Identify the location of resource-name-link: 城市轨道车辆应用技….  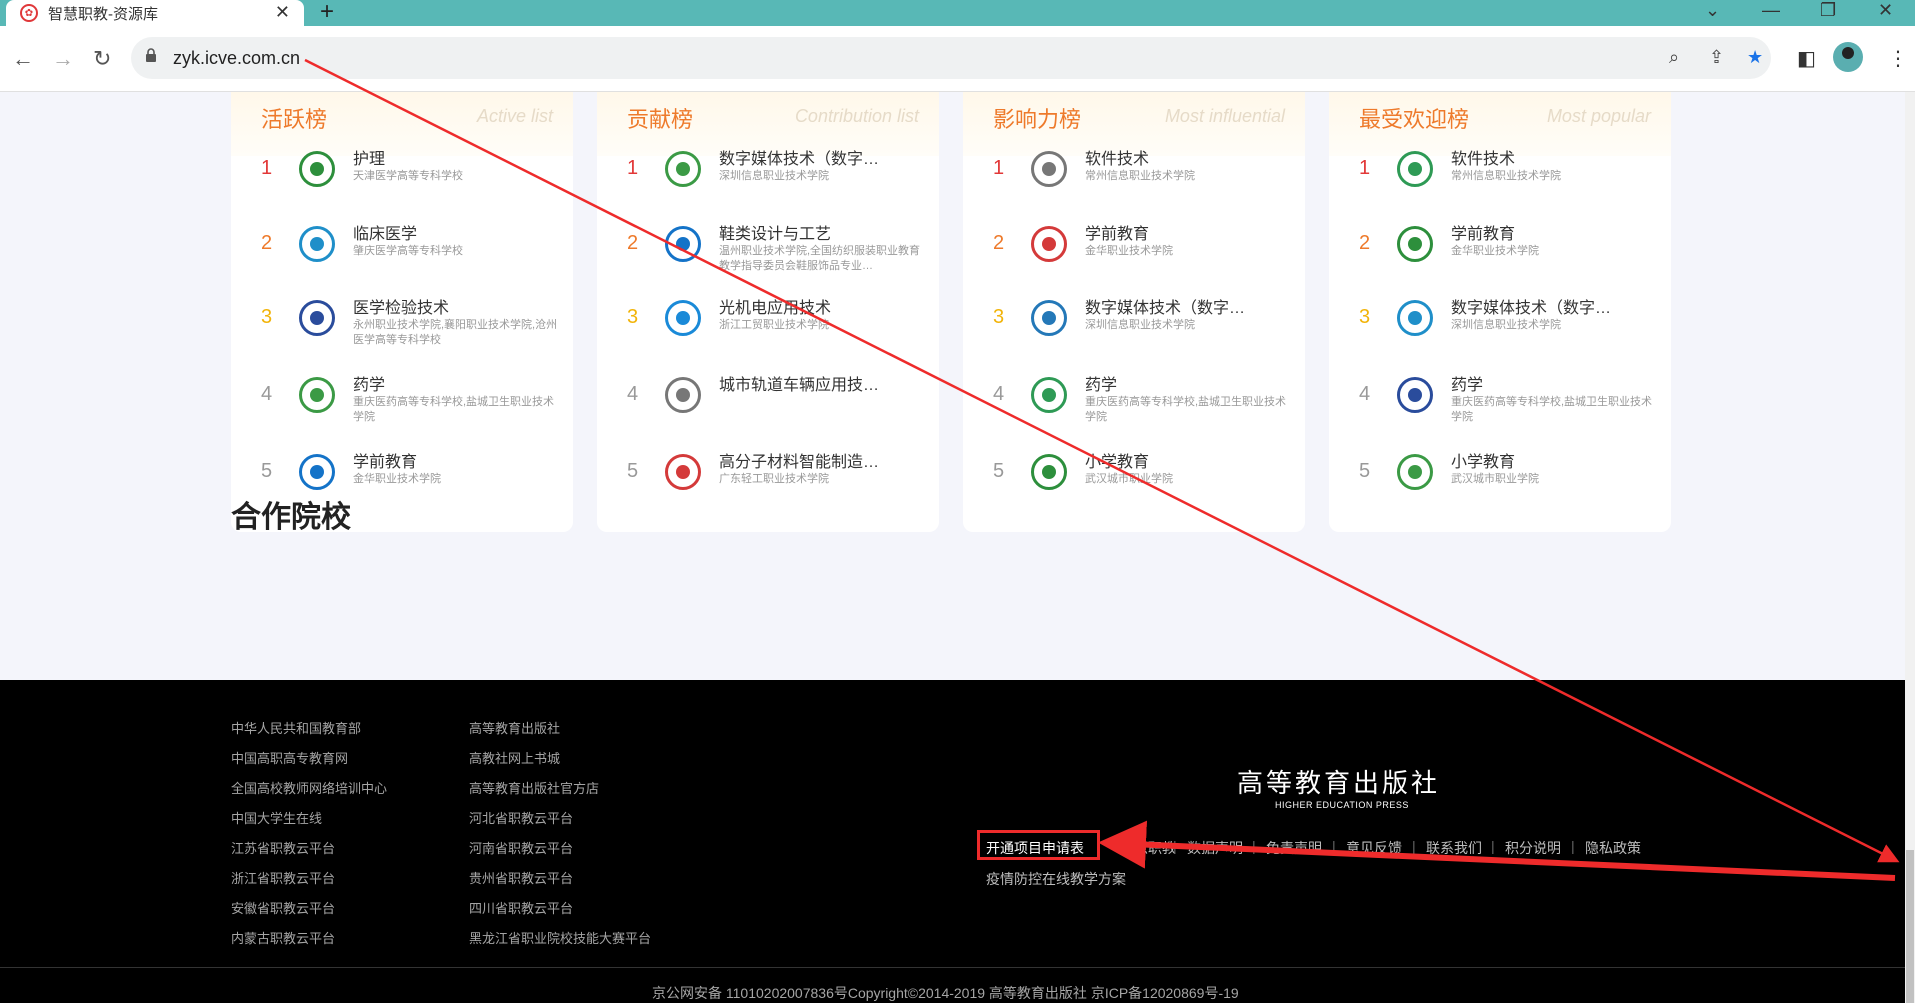
(799, 383).